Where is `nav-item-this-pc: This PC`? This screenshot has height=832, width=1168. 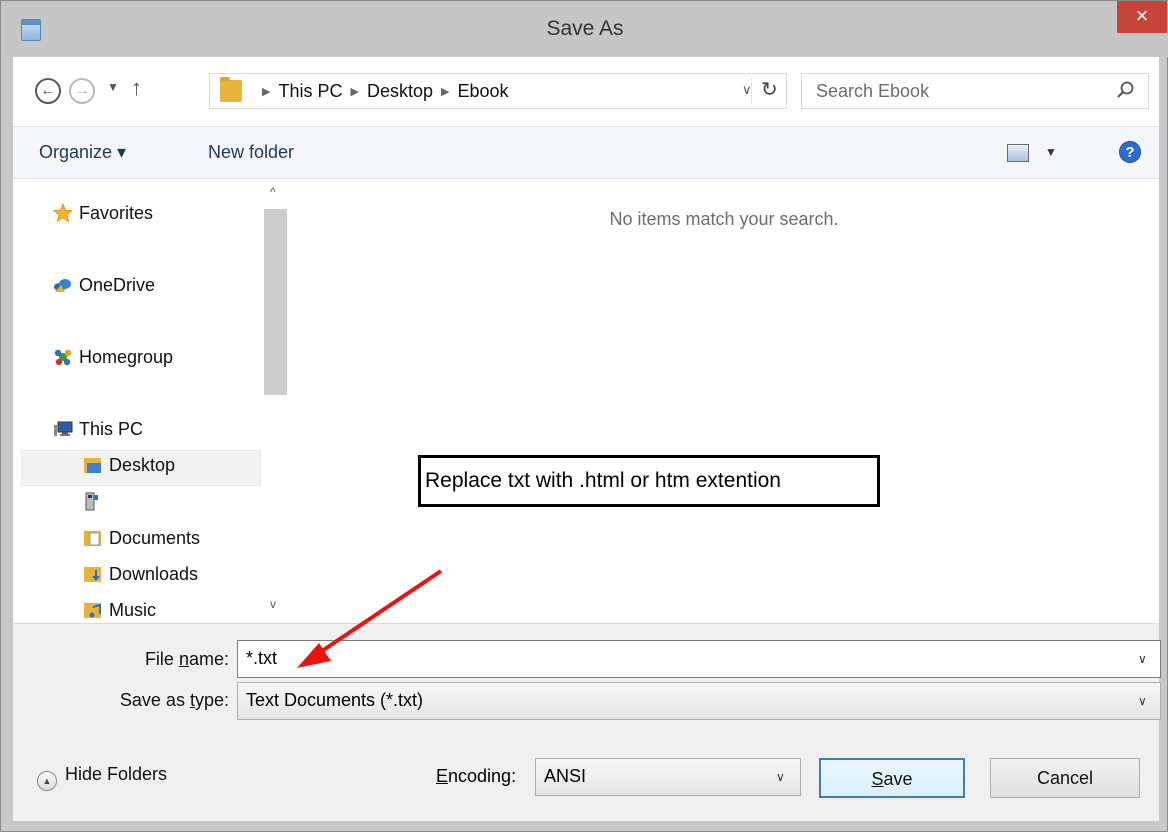
nav-item-this-pc: This PC is located at coordinates (98, 434).